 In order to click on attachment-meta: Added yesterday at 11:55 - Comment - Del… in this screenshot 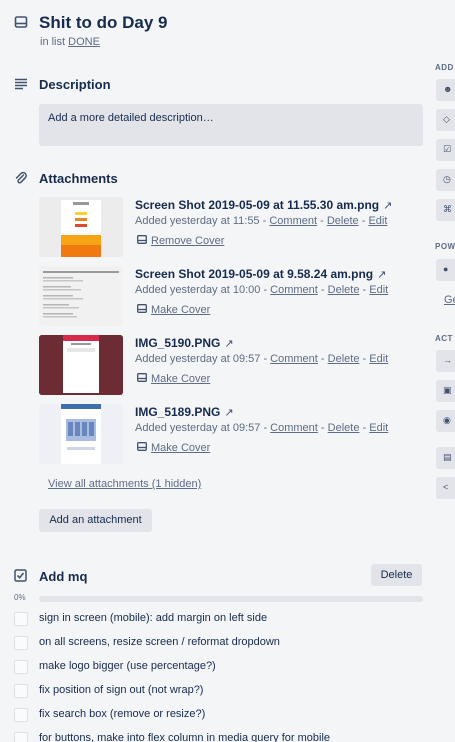, I will do `click(261, 221)`.